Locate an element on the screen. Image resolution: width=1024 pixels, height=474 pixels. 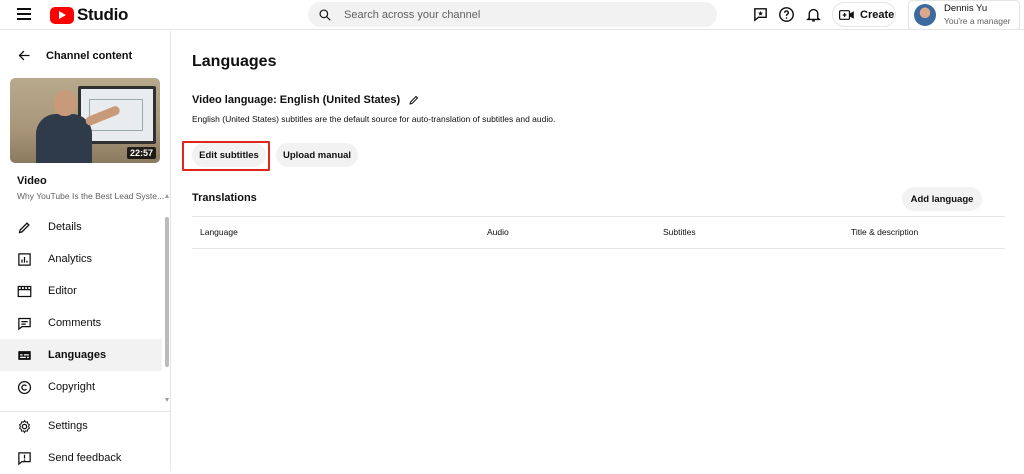
video-add-icon is located at coordinates (846, 14).